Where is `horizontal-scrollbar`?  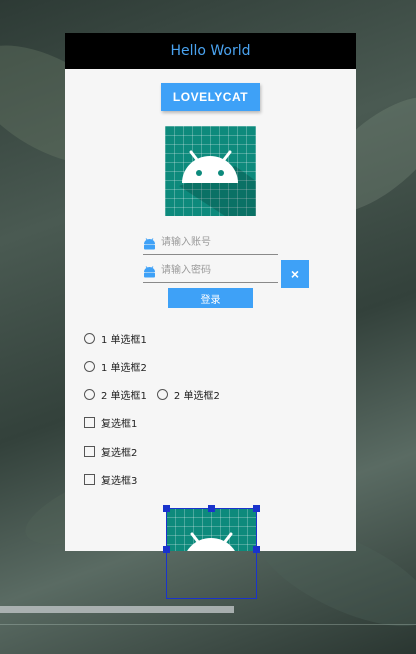 horizontal-scrollbar is located at coordinates (117, 609).